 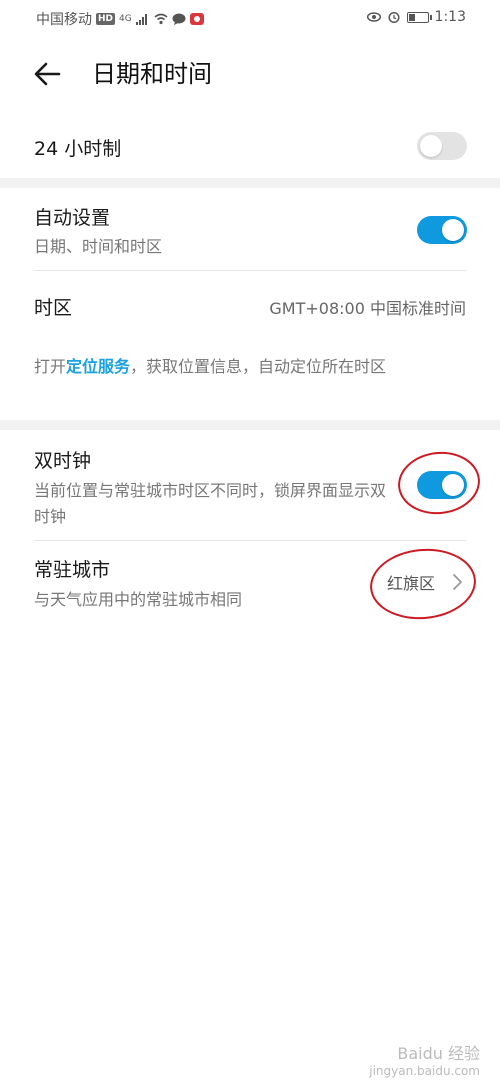 I want to click on watermark: Baidu 经验 jingyan.baidu.com, so click(x=424, y=1059).